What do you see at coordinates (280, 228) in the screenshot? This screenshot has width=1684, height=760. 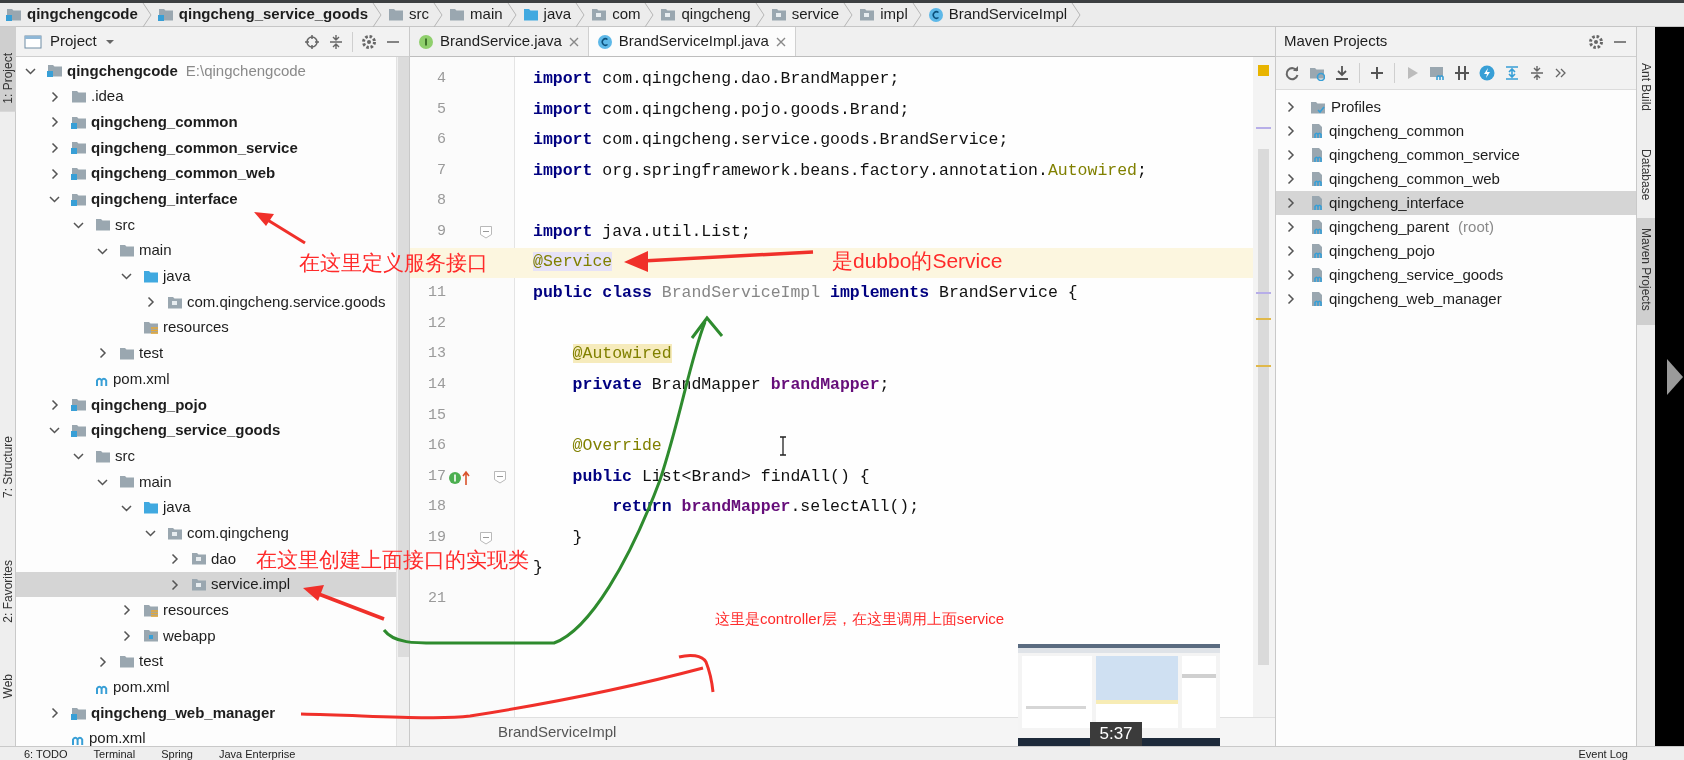 I see `annotation-arrow` at bounding box center [280, 228].